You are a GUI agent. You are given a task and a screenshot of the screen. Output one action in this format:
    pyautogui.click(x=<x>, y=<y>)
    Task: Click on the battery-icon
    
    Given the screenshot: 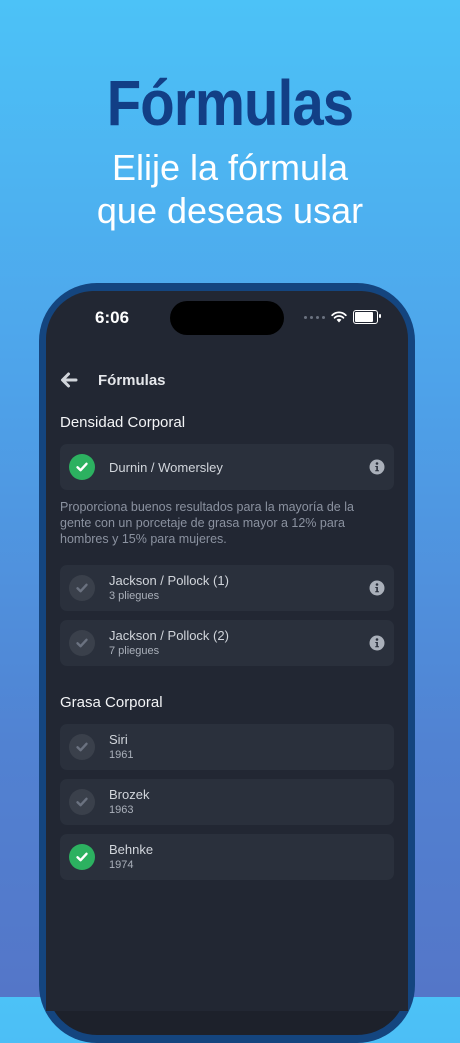 What is the action you would take?
    pyautogui.click(x=367, y=317)
    